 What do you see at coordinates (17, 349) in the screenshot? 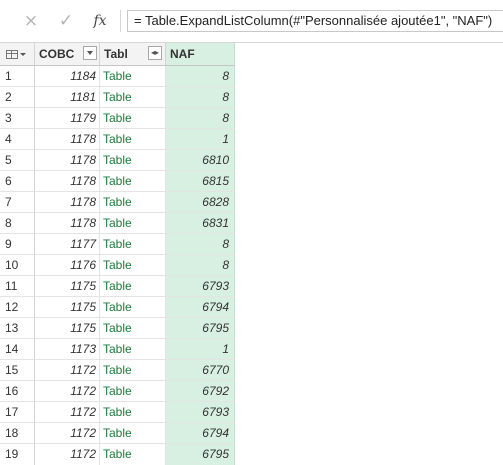
I see `row-number: 14` at bounding box center [17, 349].